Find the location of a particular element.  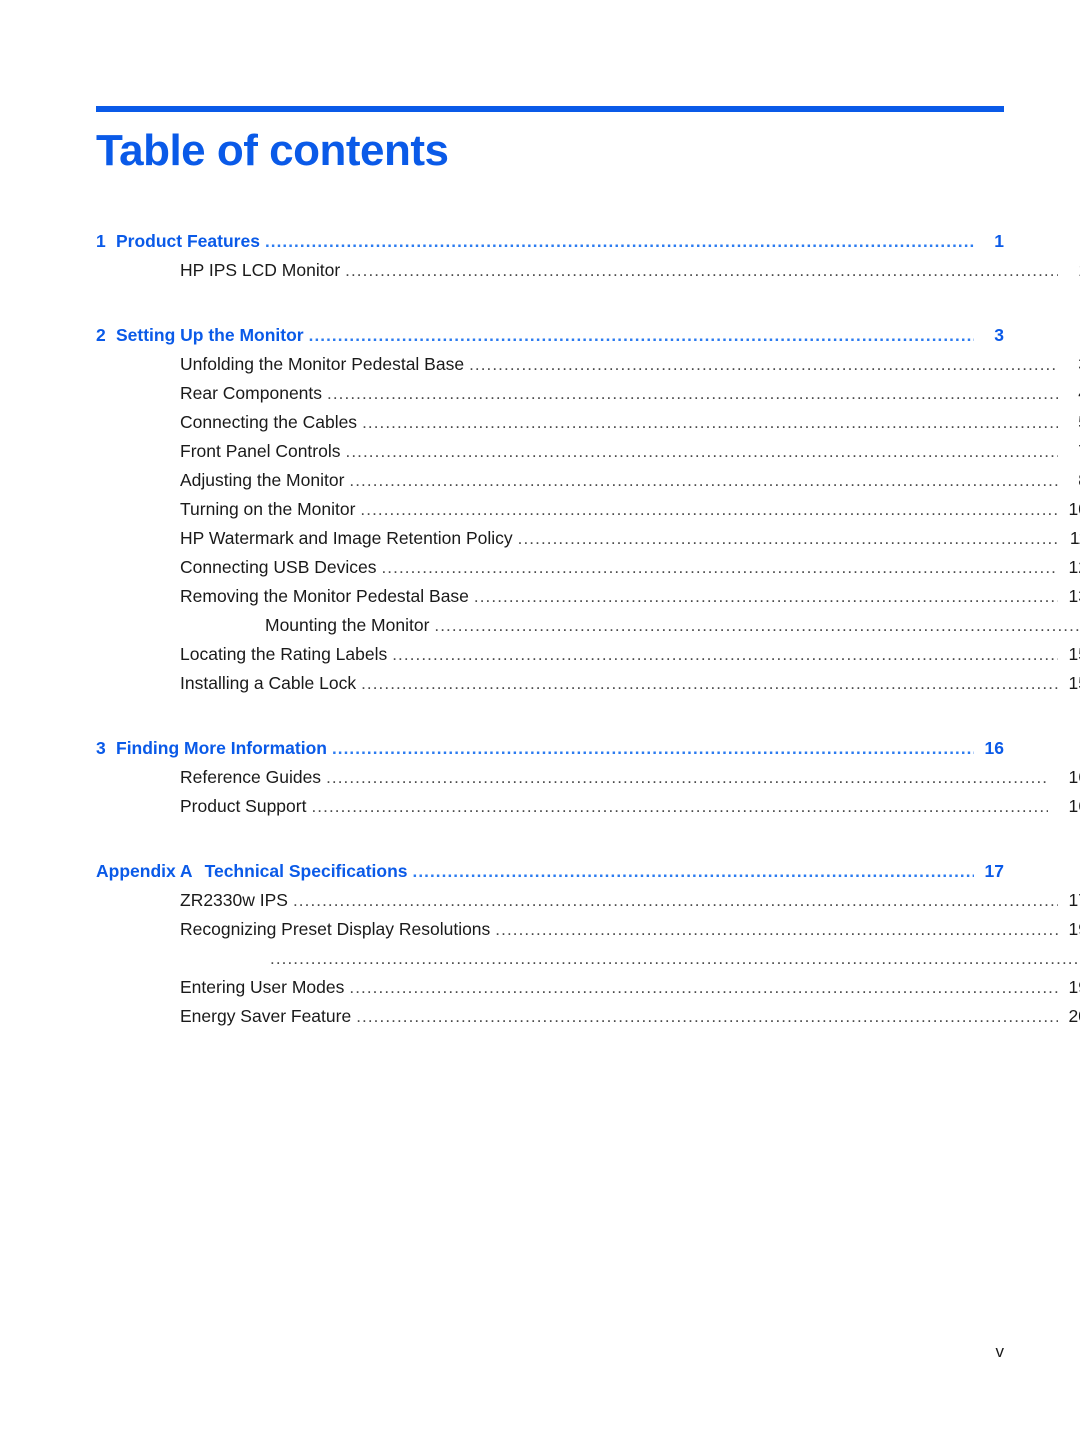

toc-entry-title: Product Support is located at coordinates (243, 806).